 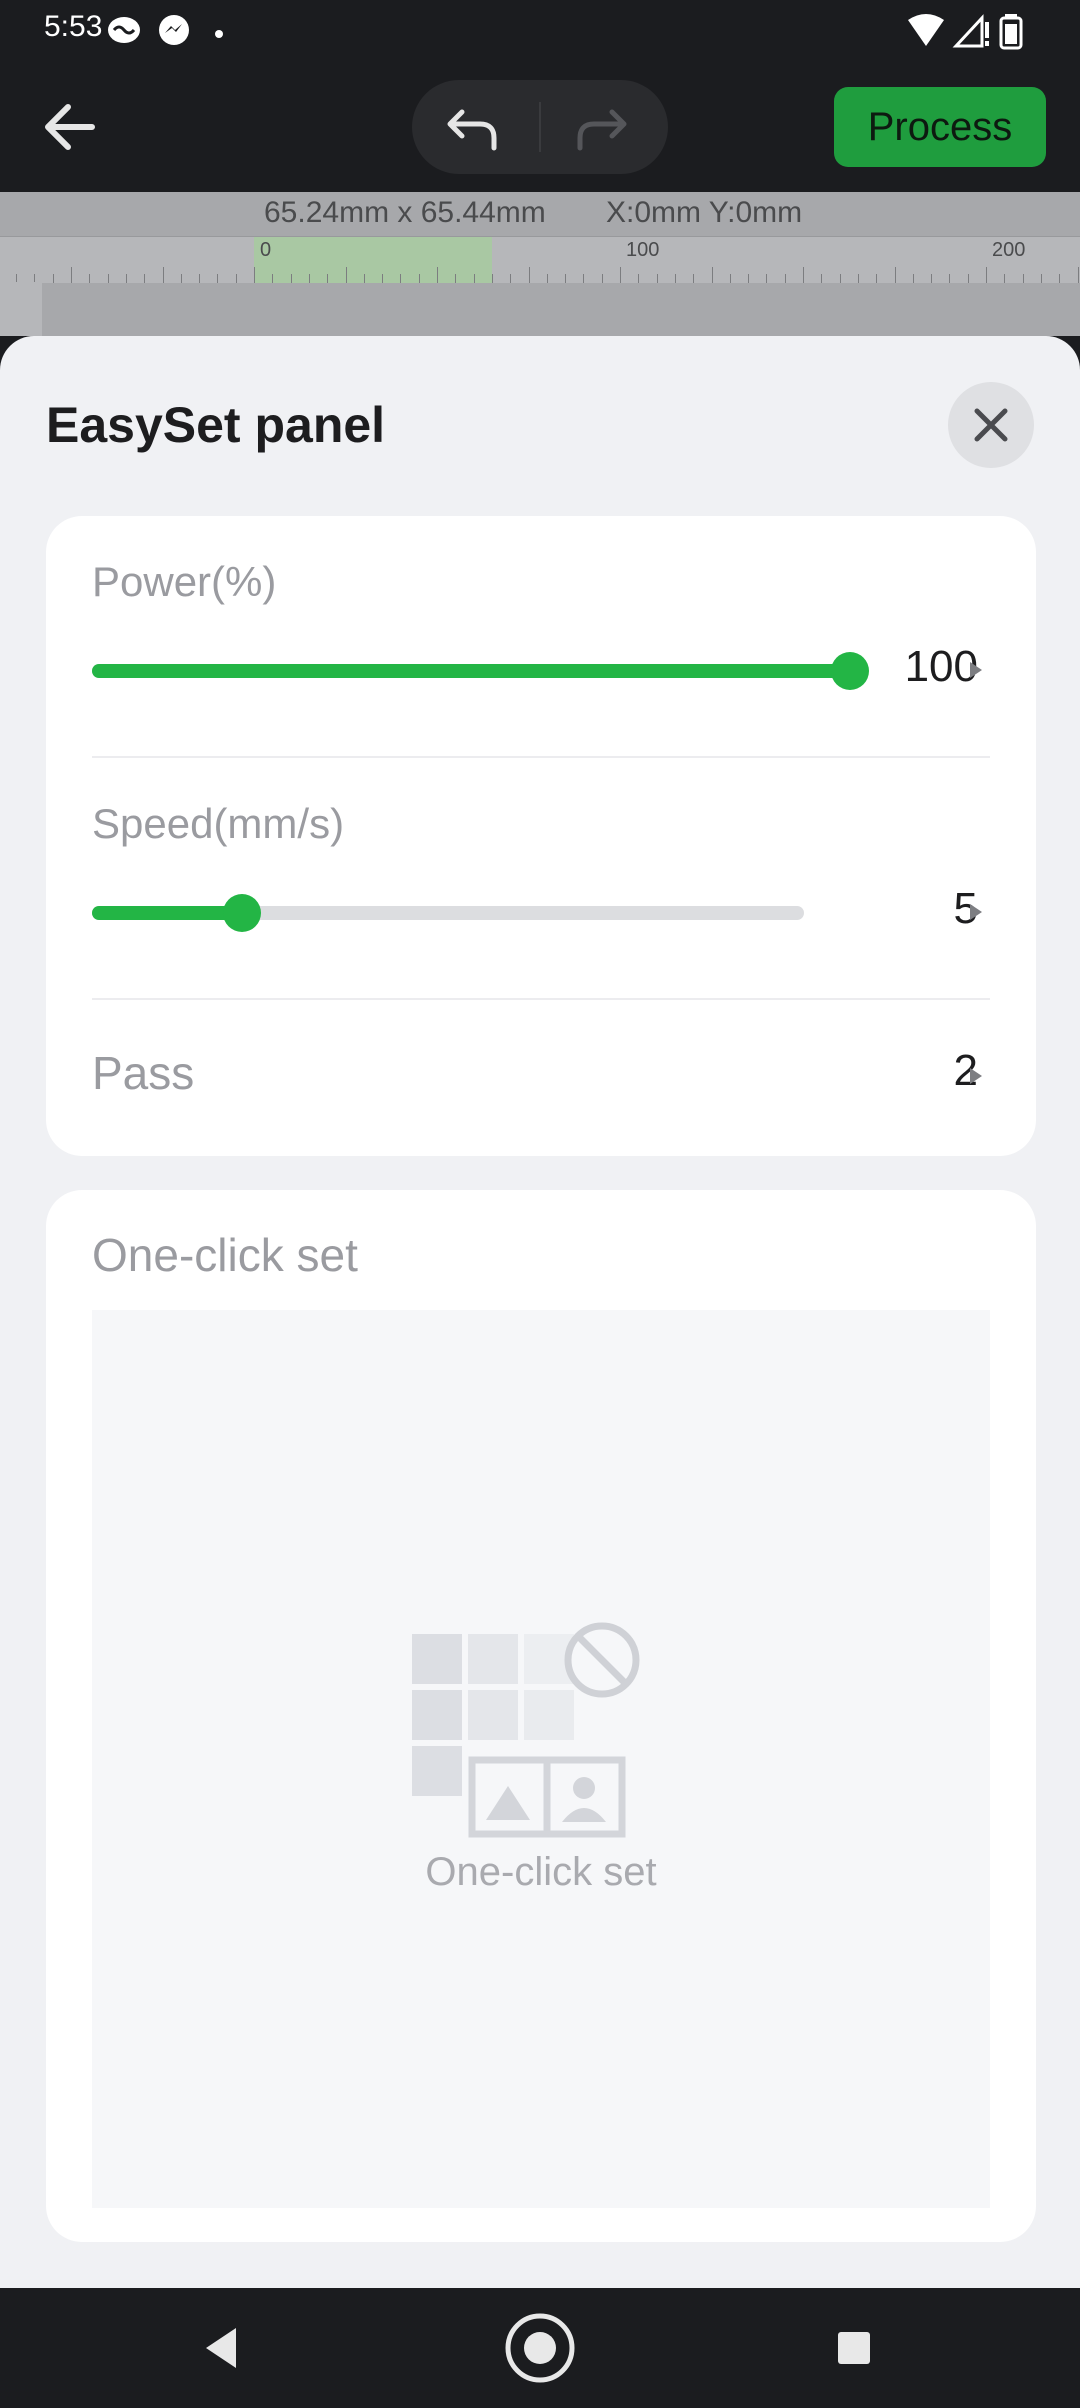 I want to click on system-navigation-bar, so click(x=540, y=2348).